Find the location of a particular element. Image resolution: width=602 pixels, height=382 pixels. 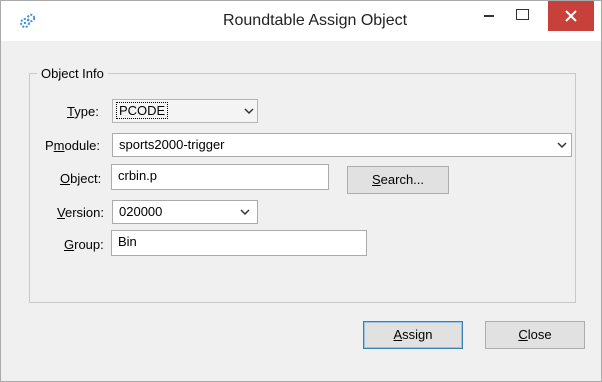

pmodule-dropdown: sports2000-trigger is located at coordinates (342, 145).